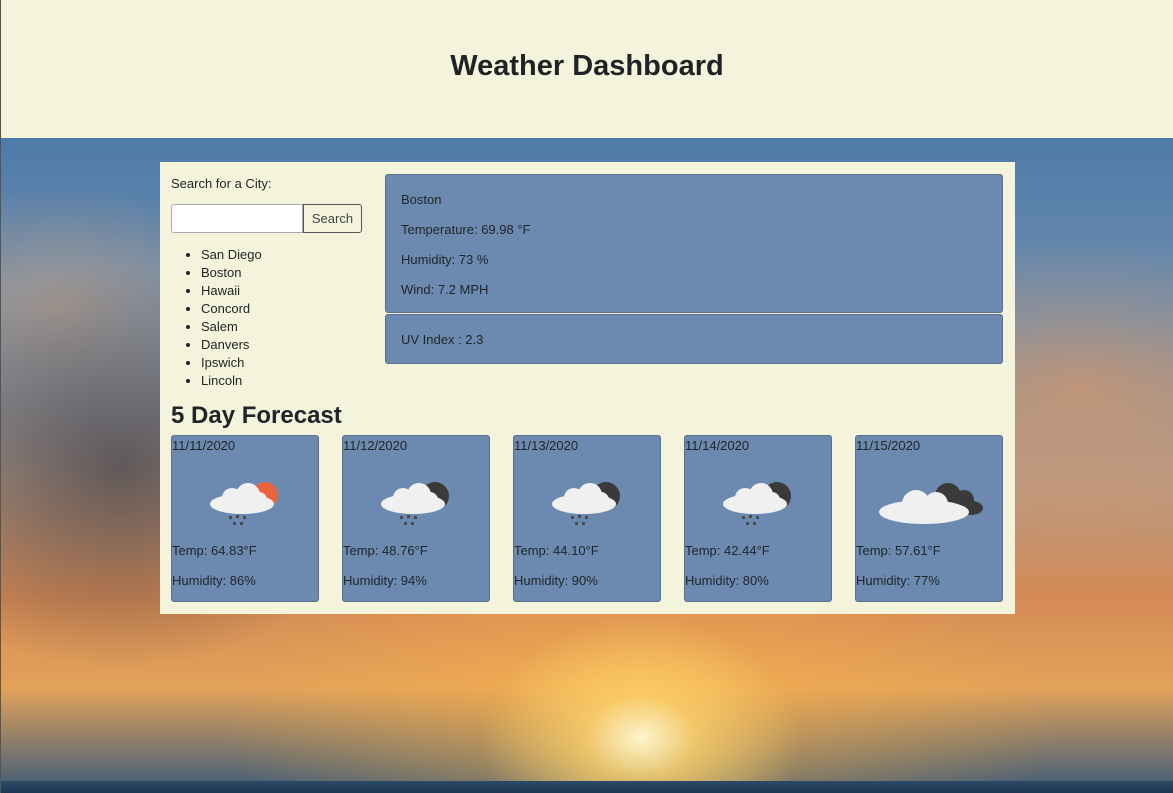  What do you see at coordinates (727, 580) in the screenshot?
I see `forecast-humidity: Humidity: 80%` at bounding box center [727, 580].